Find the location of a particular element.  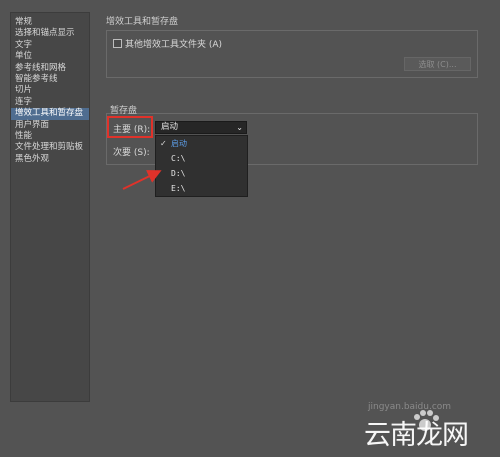

sidebar-item-smart-guides: 智能参考线 is located at coordinates (50, 79).